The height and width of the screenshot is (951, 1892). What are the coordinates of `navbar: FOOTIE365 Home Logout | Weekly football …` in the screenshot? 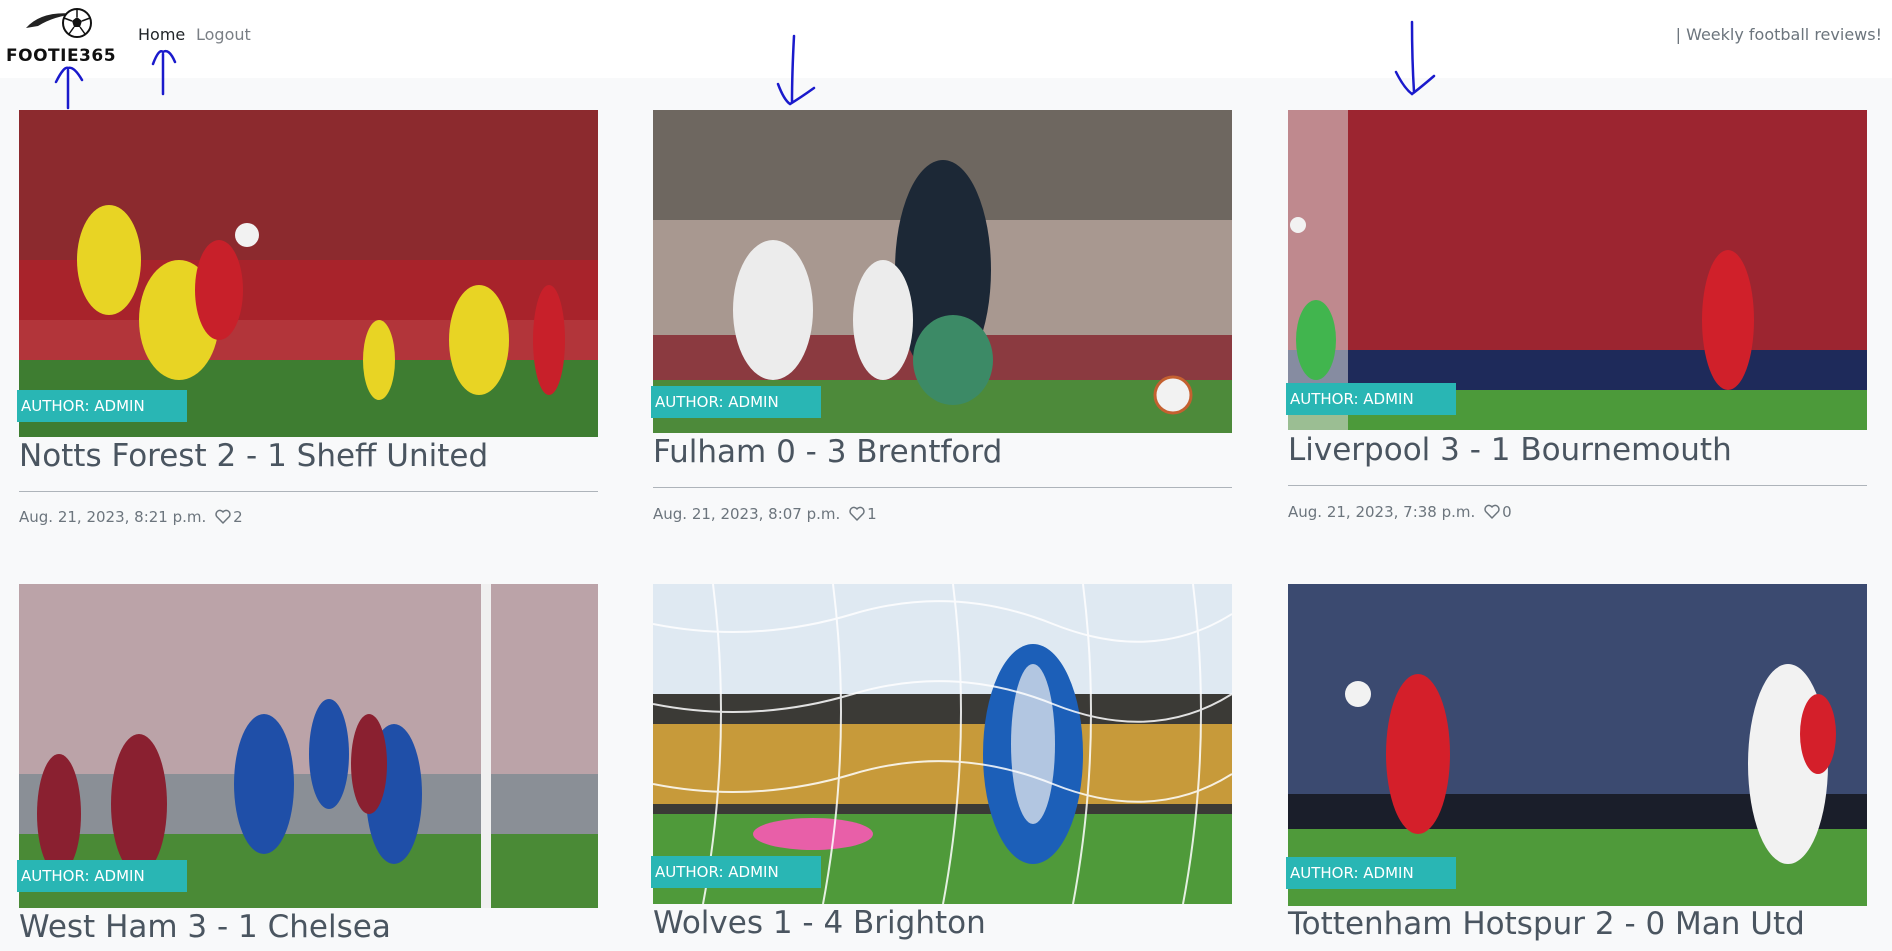 It's located at (946, 39).